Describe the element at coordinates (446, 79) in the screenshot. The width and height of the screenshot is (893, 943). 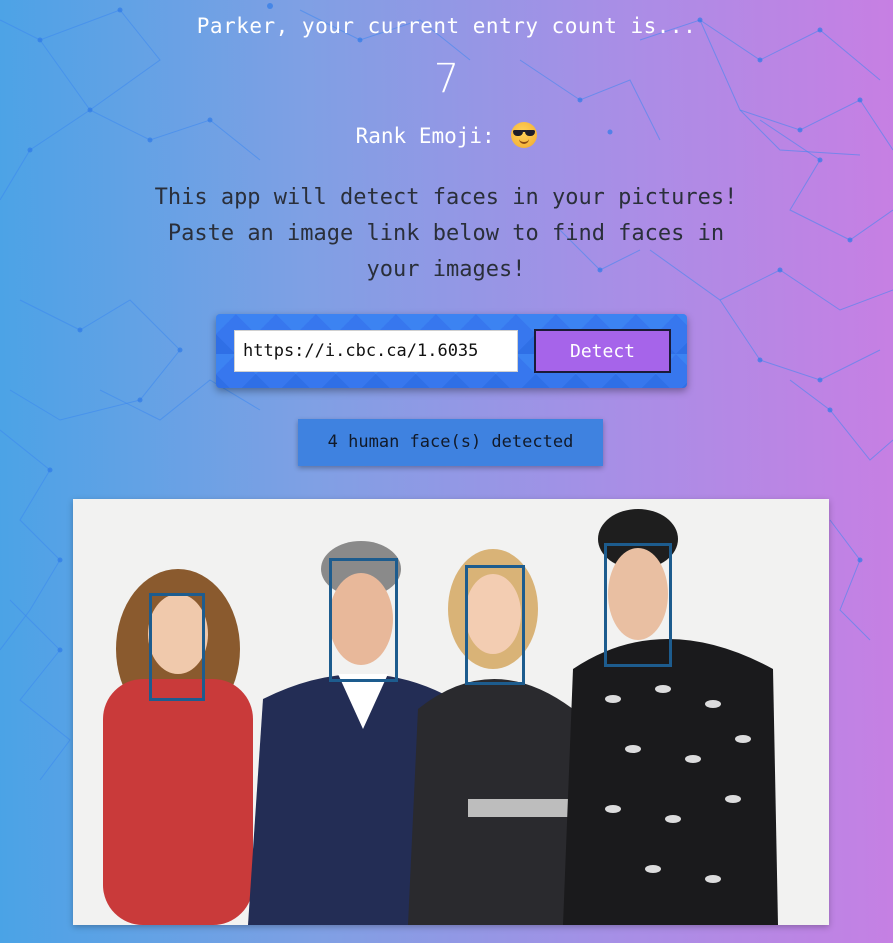
I see `entry-count-value: 7` at that location.